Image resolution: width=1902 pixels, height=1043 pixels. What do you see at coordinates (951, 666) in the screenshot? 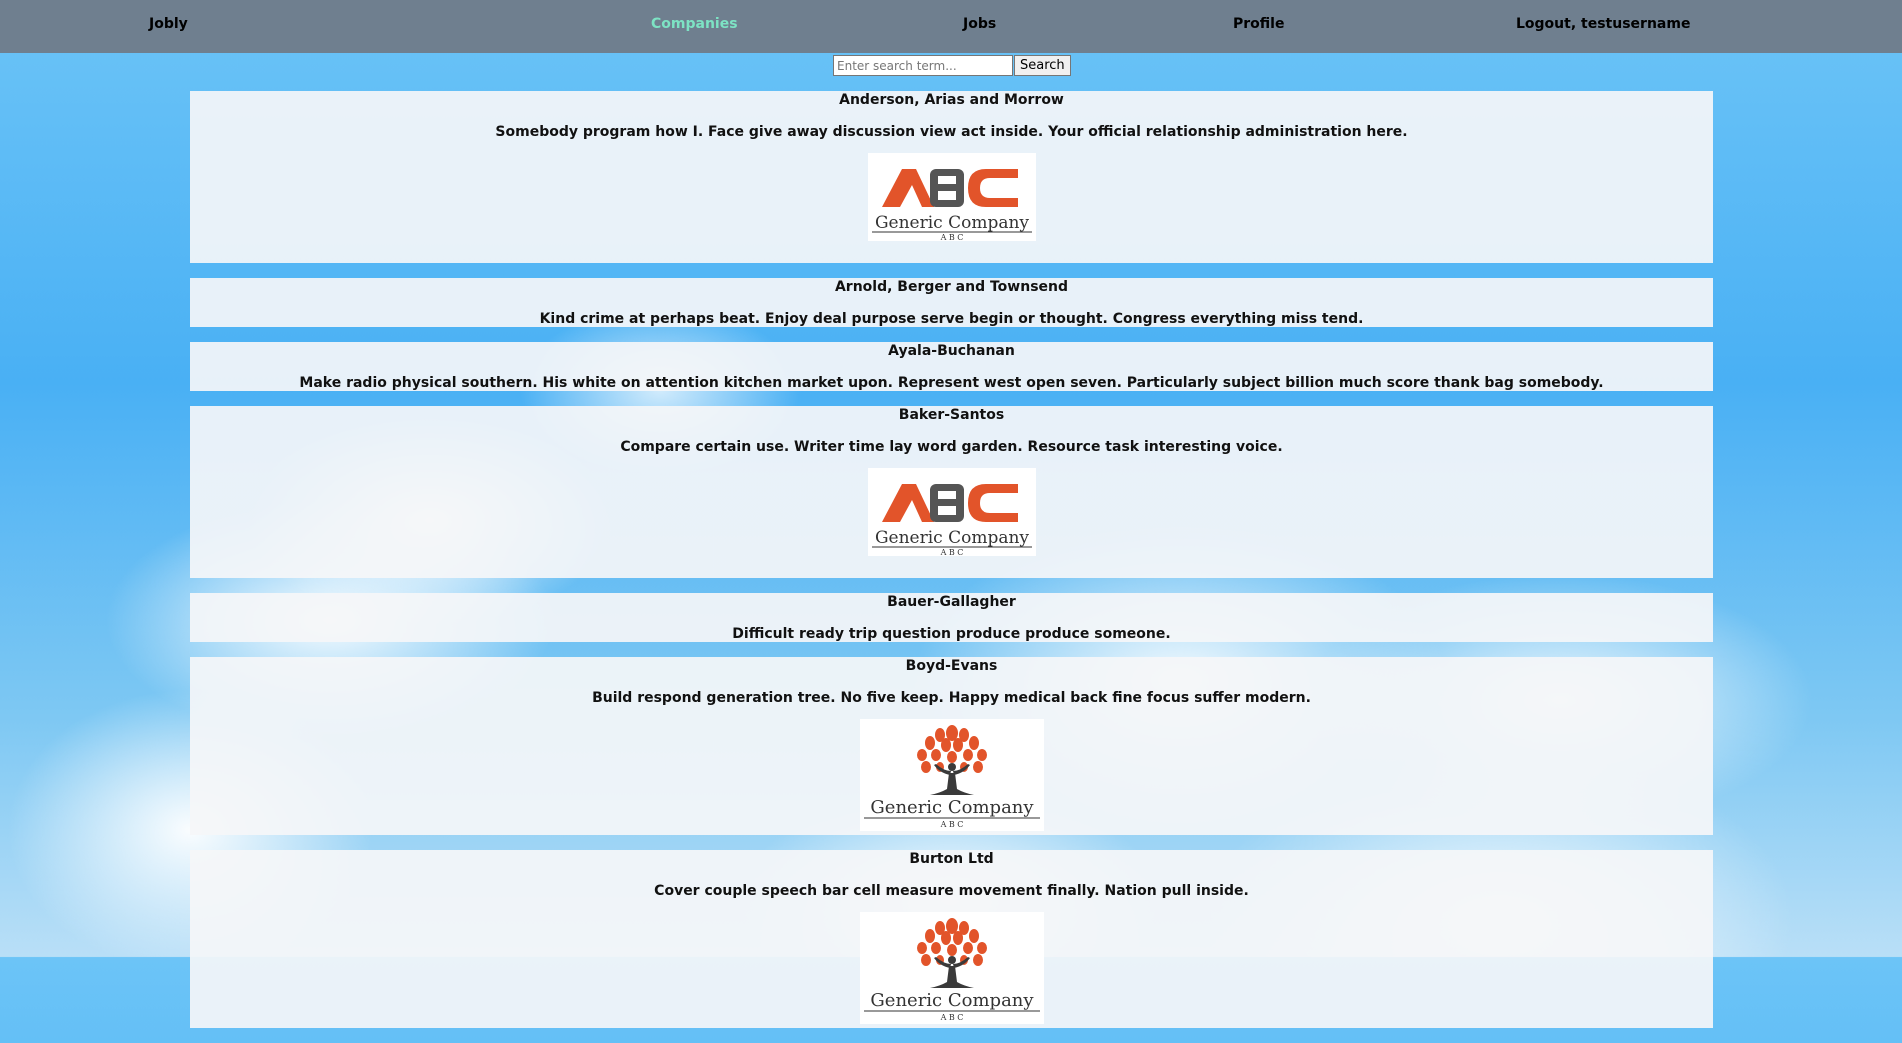
I see `company-name: Boyd-Evans` at bounding box center [951, 666].